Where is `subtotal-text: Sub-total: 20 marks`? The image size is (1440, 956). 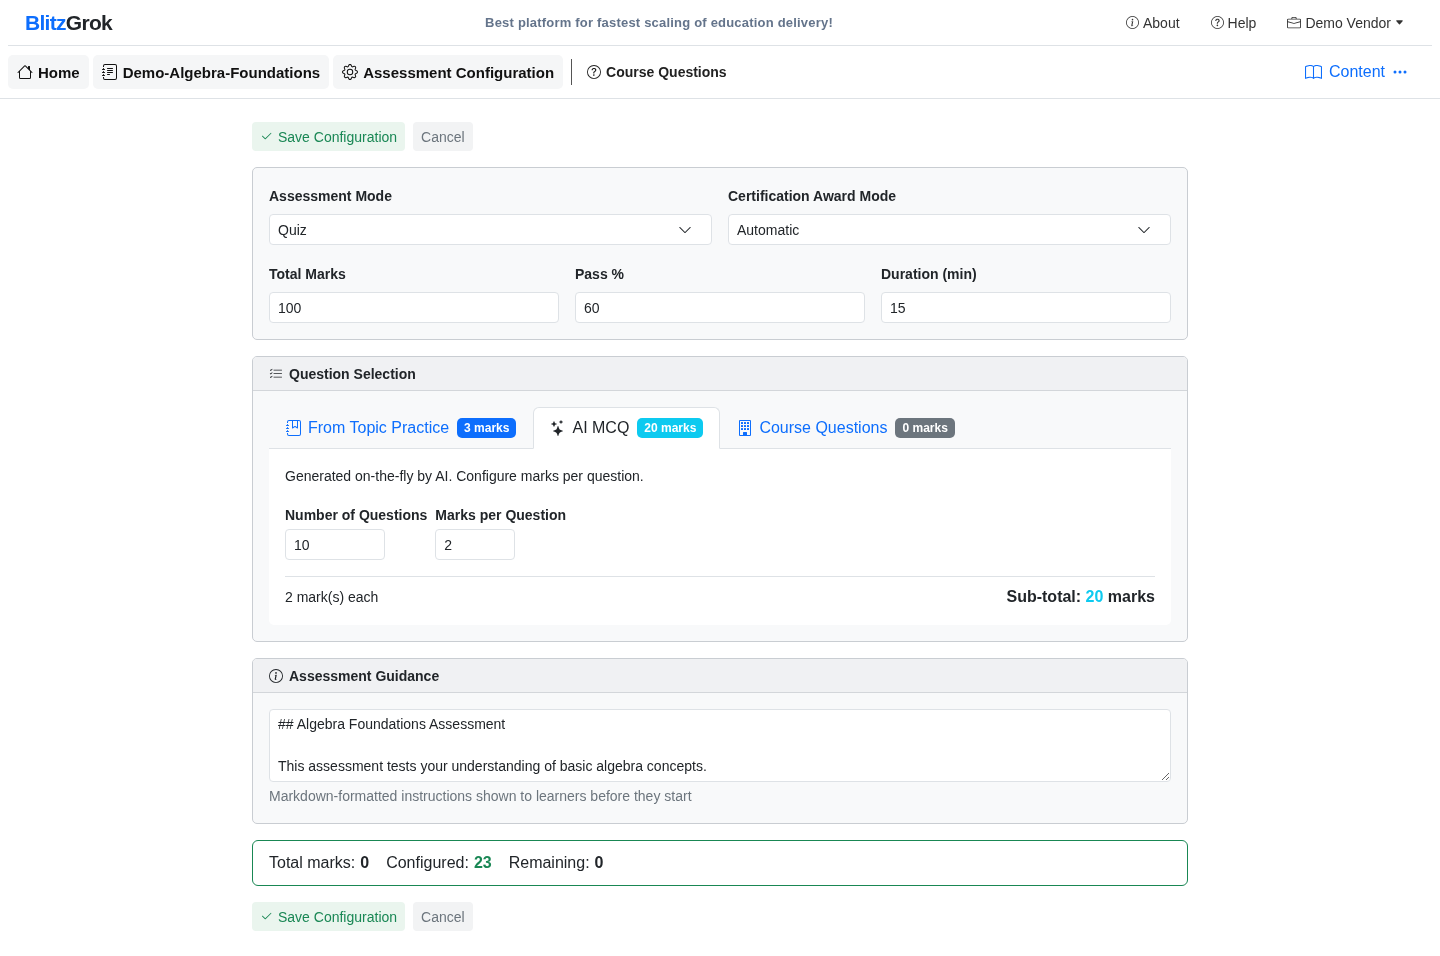
subtotal-text: Sub-total: 20 marks is located at coordinates (1080, 597).